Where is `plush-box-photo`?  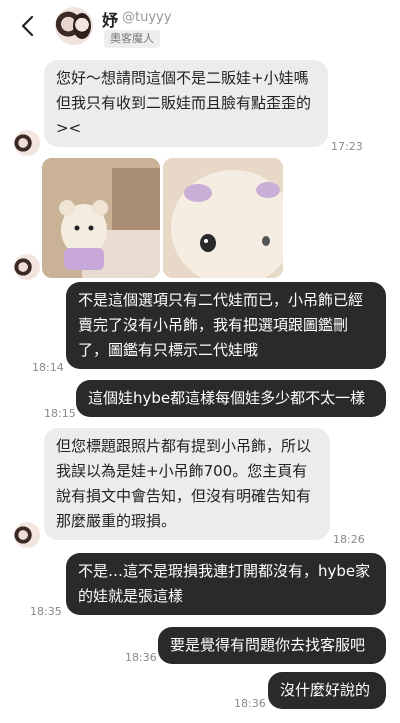 plush-box-photo is located at coordinates (101, 218).